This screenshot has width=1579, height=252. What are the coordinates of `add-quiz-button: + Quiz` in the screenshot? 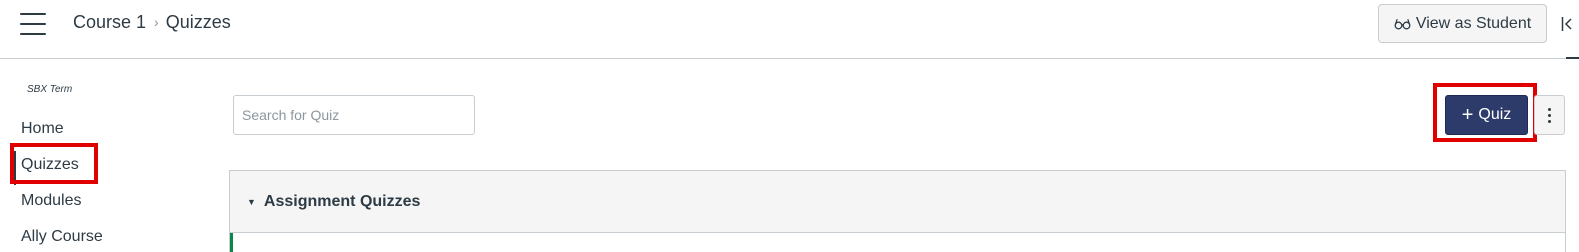 It's located at (1486, 115).